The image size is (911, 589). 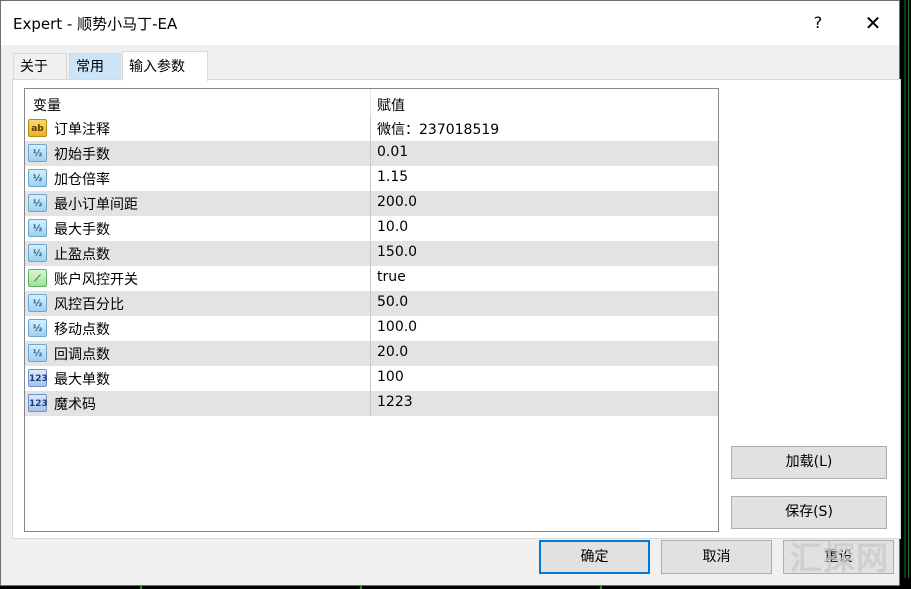 I want to click on parameter-name: 订单注释, so click(x=82, y=130).